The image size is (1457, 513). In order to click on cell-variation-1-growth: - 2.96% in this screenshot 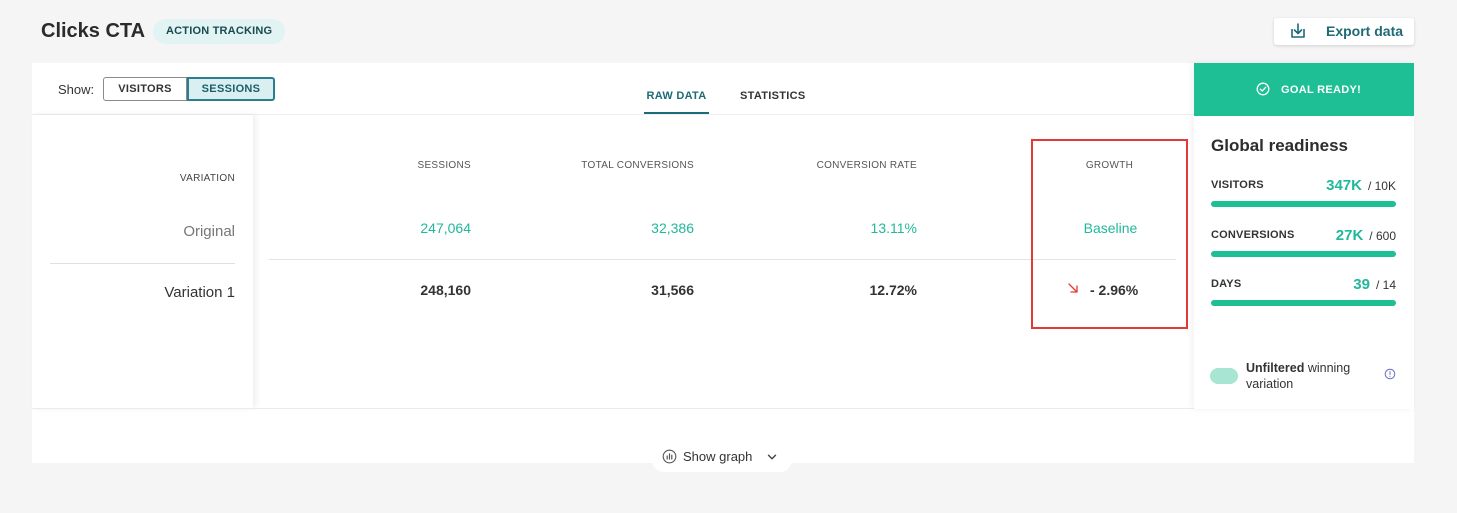, I will do `click(1114, 290)`.